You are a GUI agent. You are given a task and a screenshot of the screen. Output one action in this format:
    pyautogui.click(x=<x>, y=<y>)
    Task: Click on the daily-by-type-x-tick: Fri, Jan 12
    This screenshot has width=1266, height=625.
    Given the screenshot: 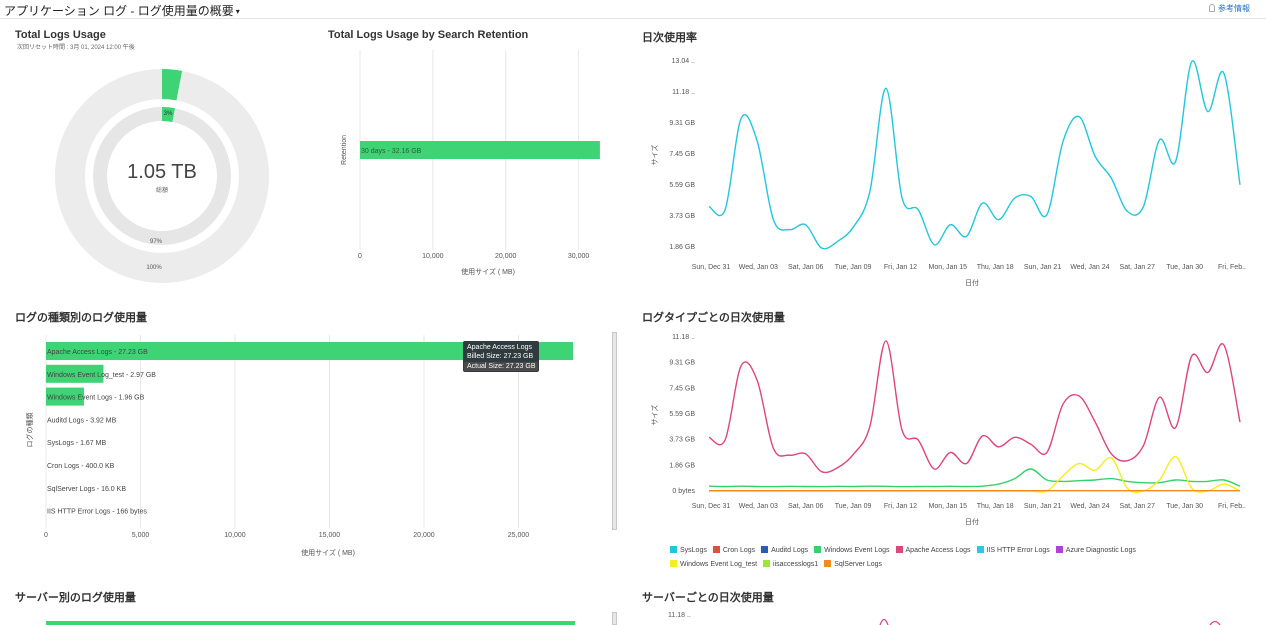 What is the action you would take?
    pyautogui.click(x=900, y=506)
    